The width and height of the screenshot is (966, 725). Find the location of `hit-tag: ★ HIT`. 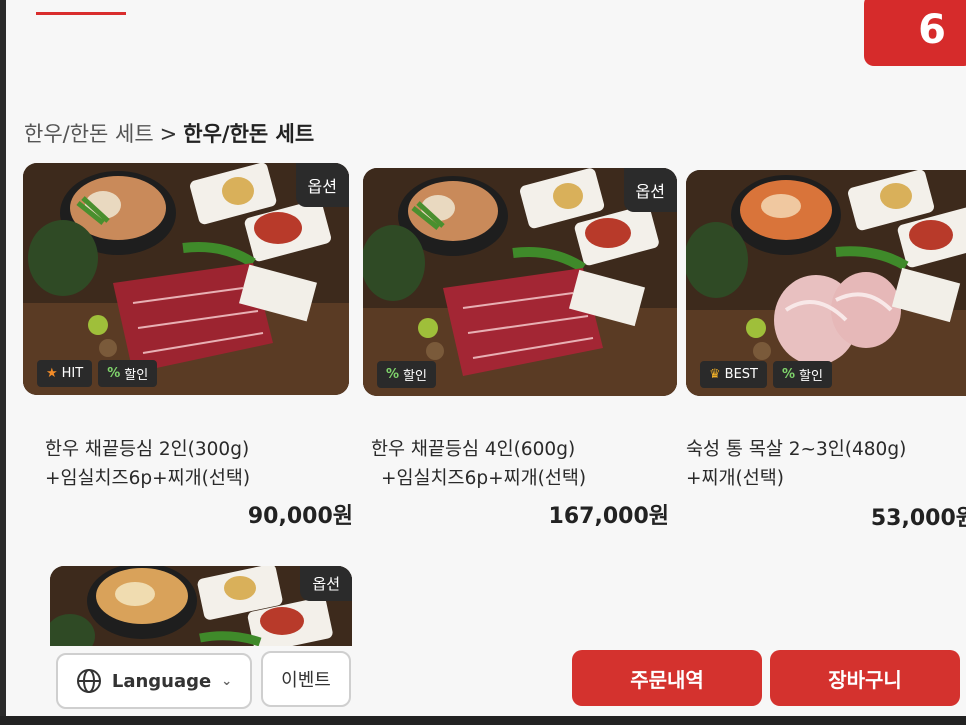

hit-tag: ★ HIT is located at coordinates (65, 373).